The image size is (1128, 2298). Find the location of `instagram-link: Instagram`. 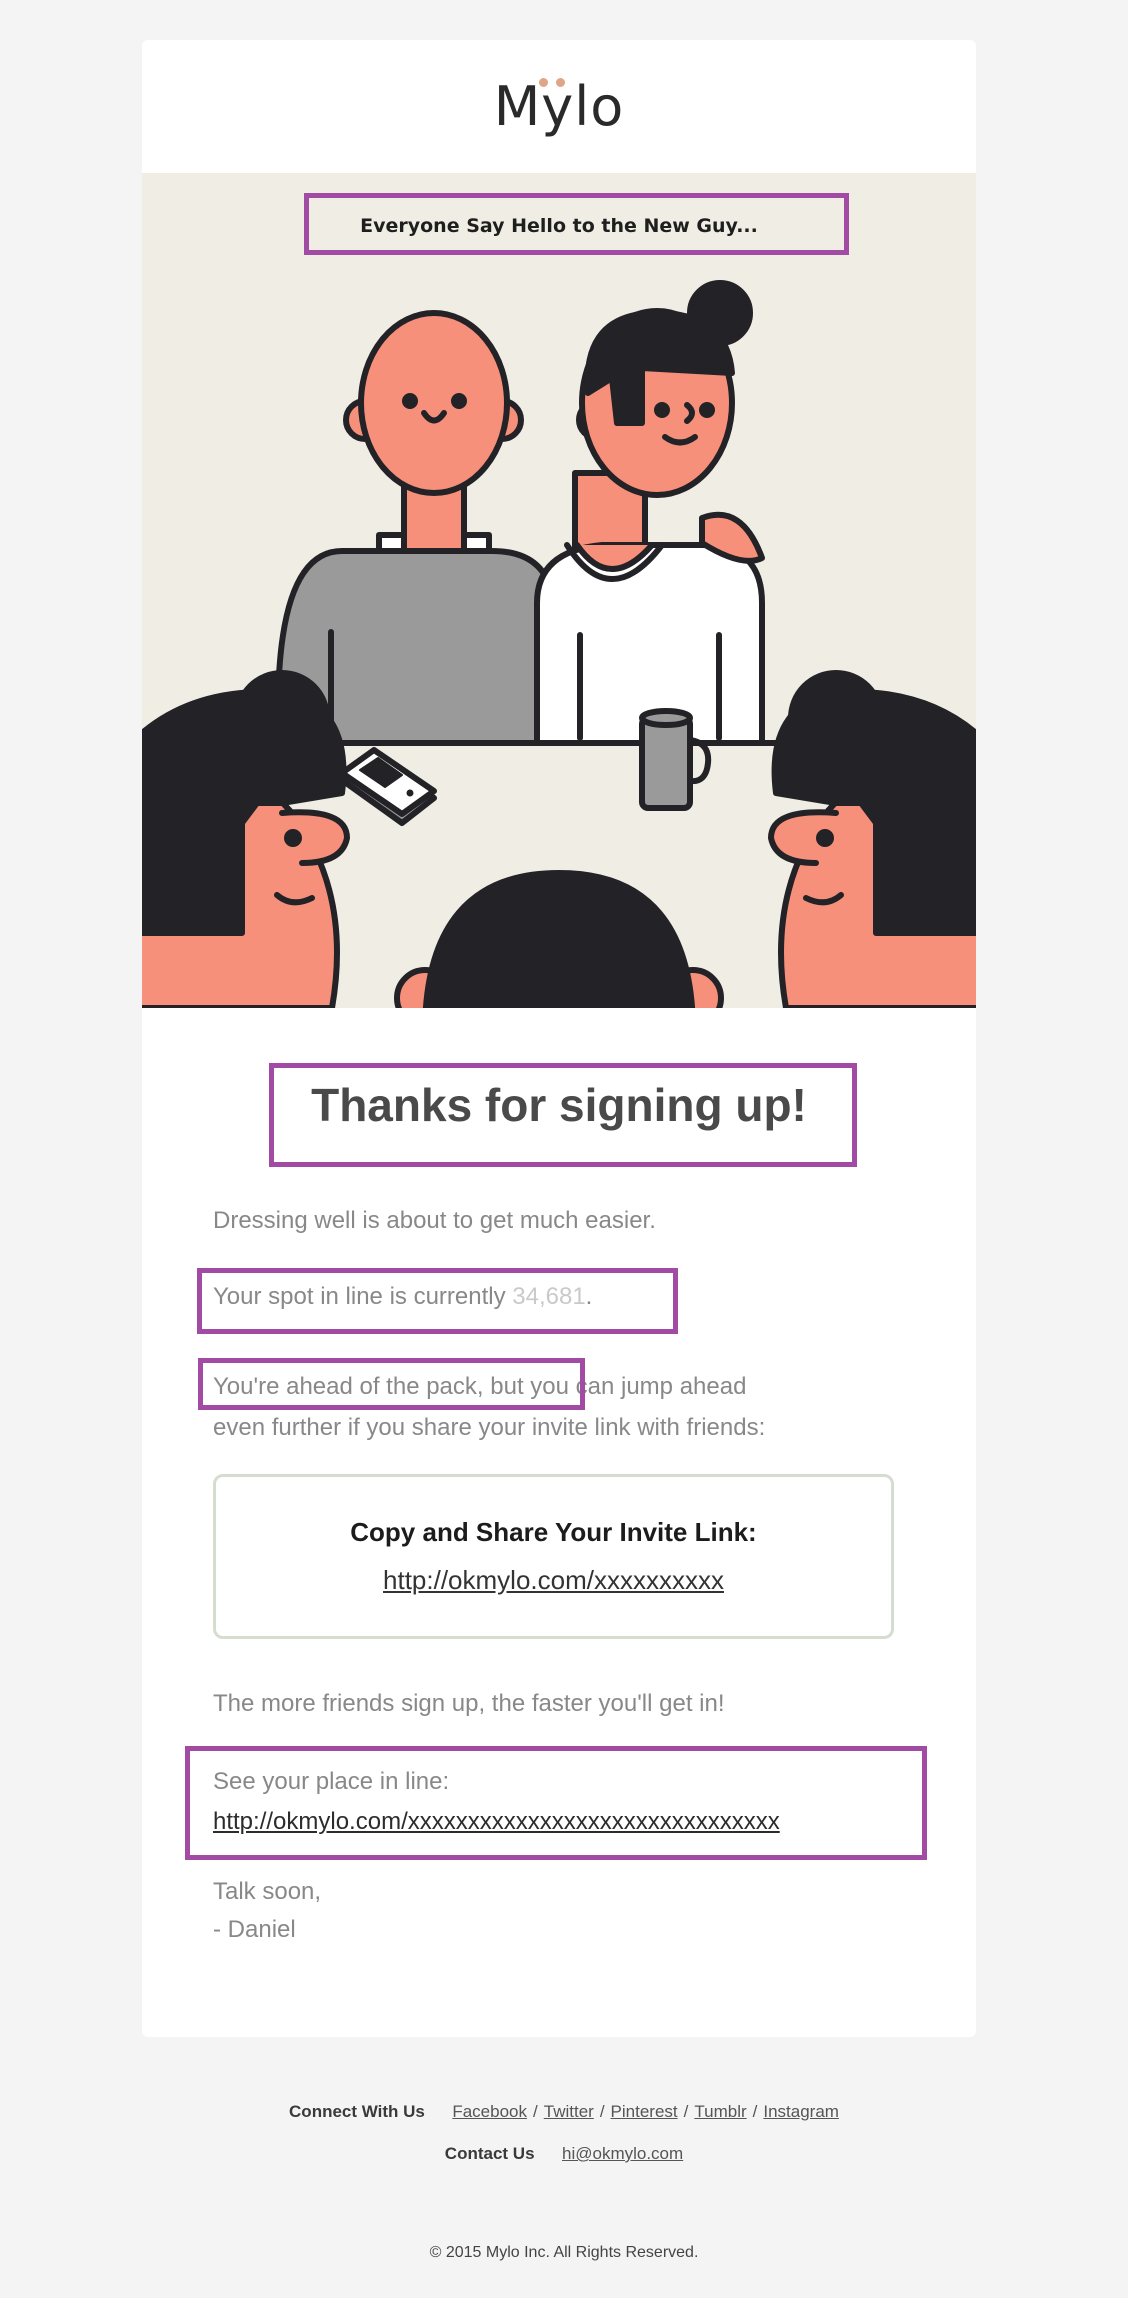

instagram-link: Instagram is located at coordinates (801, 2111).